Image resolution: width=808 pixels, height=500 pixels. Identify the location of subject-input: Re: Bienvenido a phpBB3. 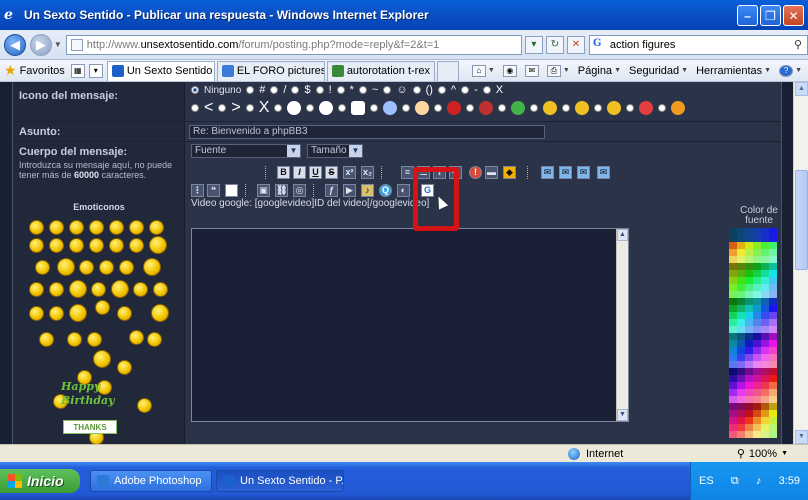
(367, 132).